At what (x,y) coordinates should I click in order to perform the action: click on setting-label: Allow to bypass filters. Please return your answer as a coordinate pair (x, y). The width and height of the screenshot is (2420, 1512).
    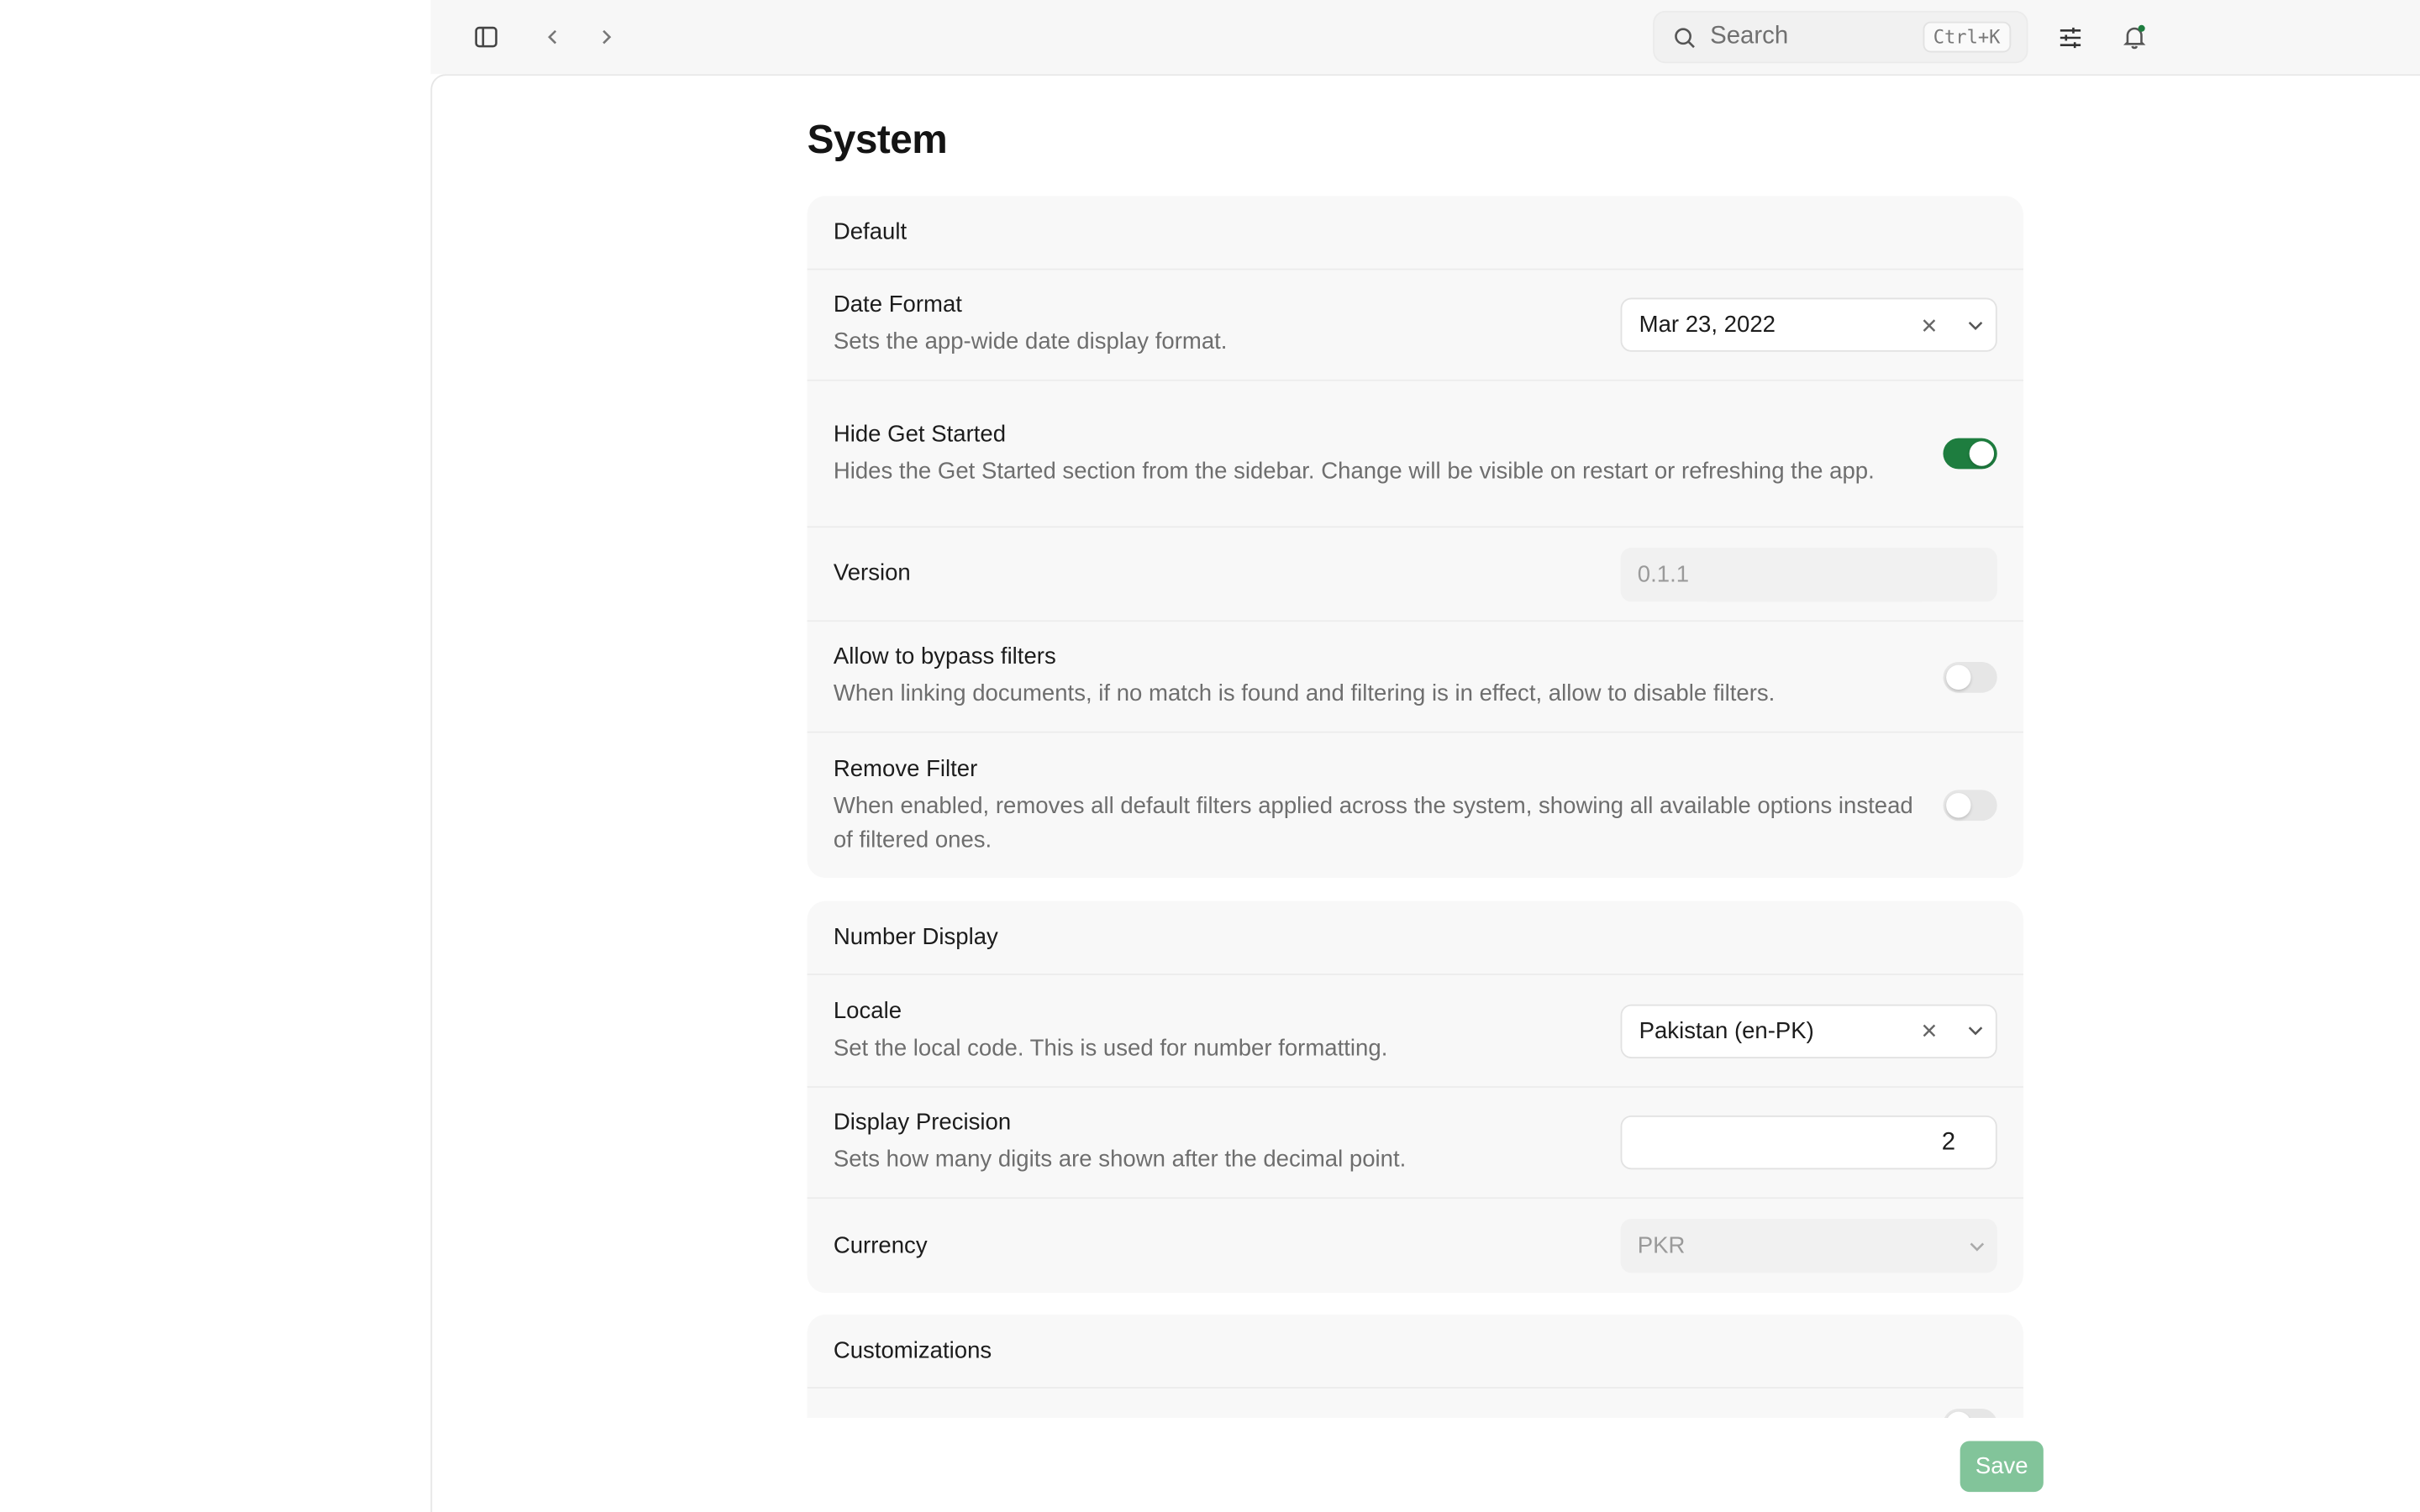
    Looking at the image, I should click on (944, 656).